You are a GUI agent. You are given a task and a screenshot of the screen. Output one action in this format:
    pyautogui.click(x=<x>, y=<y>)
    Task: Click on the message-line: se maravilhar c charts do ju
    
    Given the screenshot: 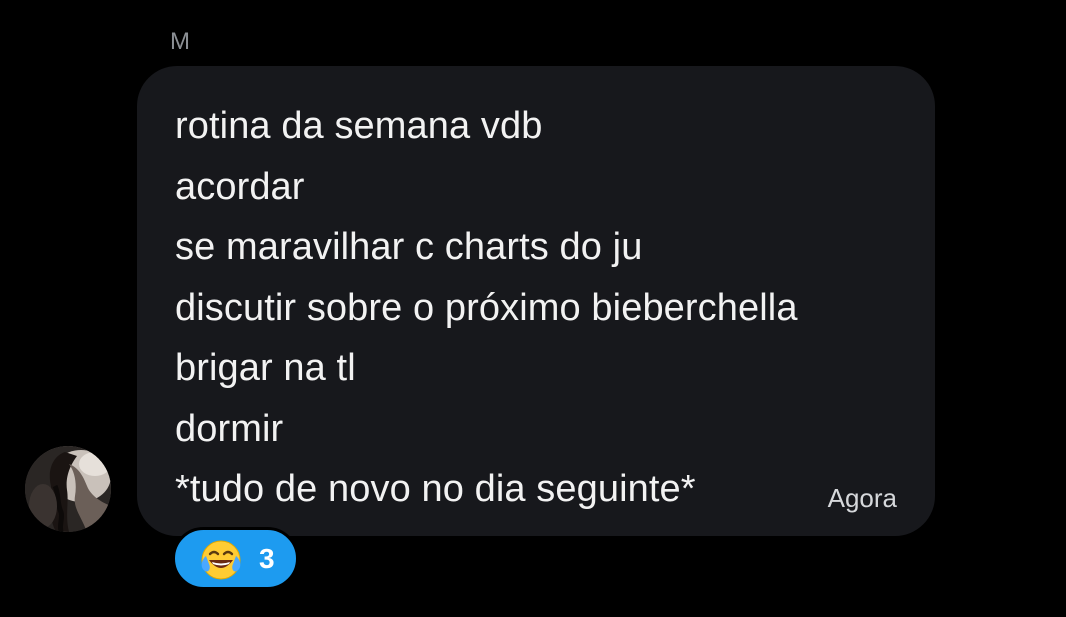 What is the action you would take?
    pyautogui.click(x=409, y=247)
    